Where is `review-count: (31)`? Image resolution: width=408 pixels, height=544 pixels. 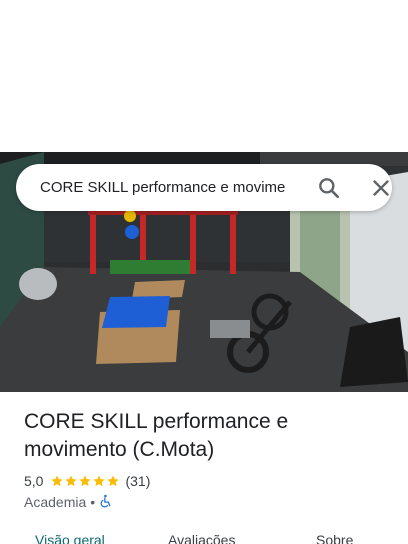 review-count: (31) is located at coordinates (137, 481).